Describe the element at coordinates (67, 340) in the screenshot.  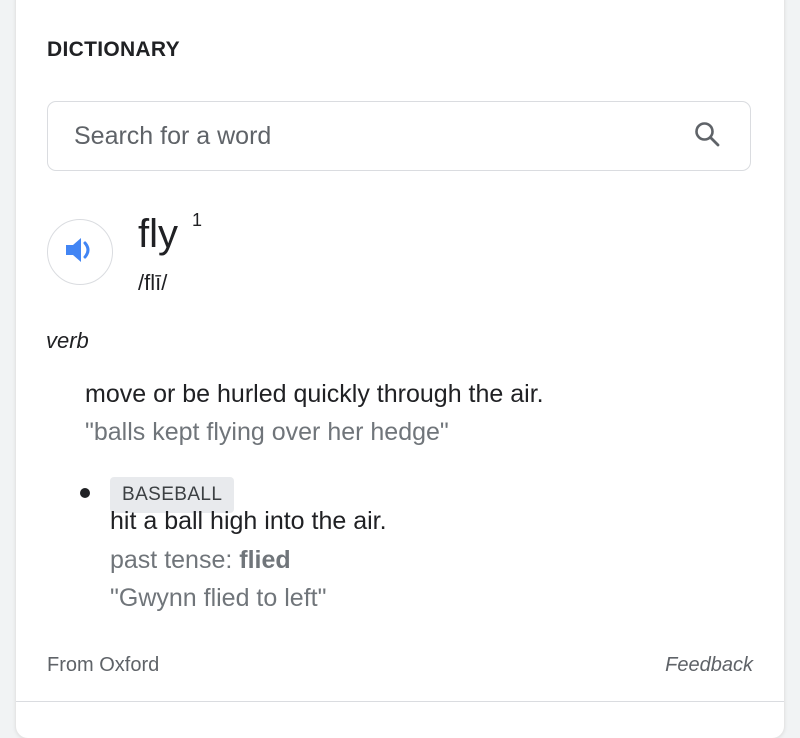
I see `part-of-speech: verb` at that location.